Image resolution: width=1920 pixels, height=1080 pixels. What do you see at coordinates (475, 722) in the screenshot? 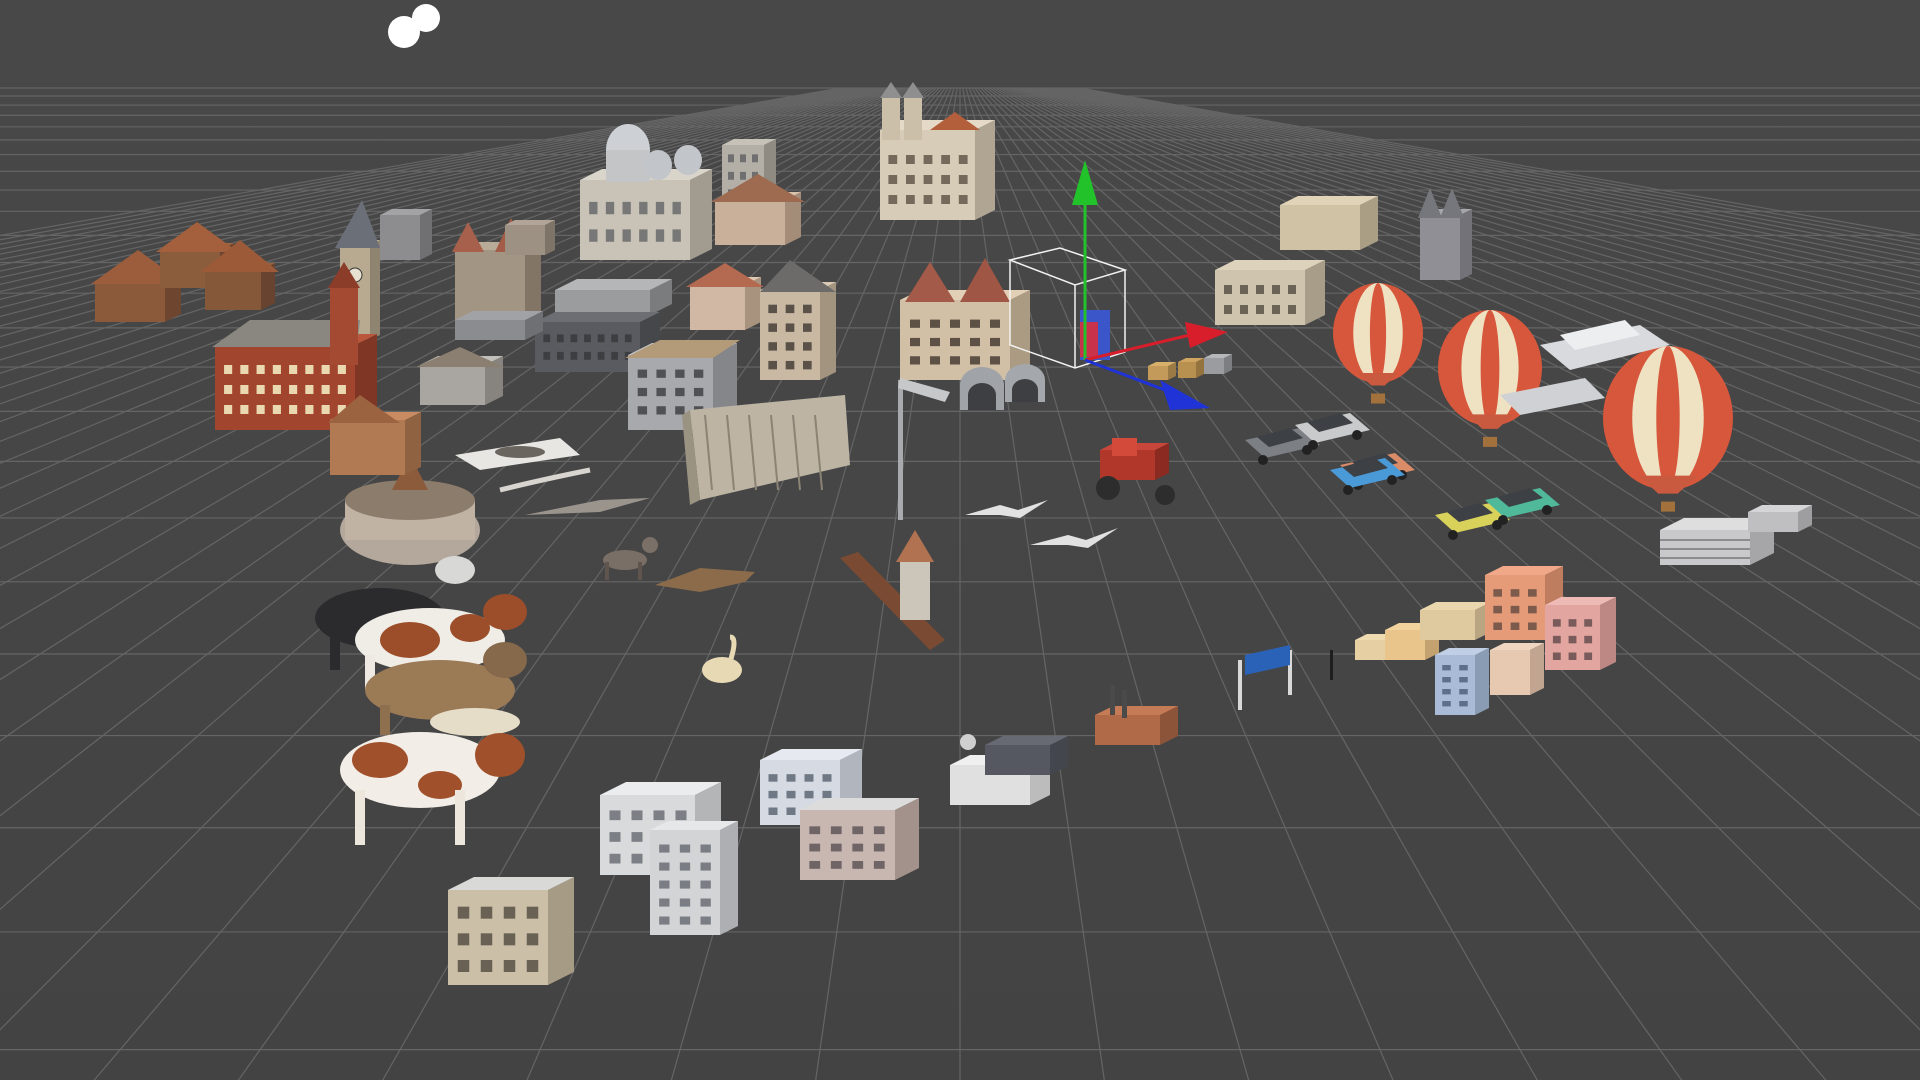
I see `sheep` at bounding box center [475, 722].